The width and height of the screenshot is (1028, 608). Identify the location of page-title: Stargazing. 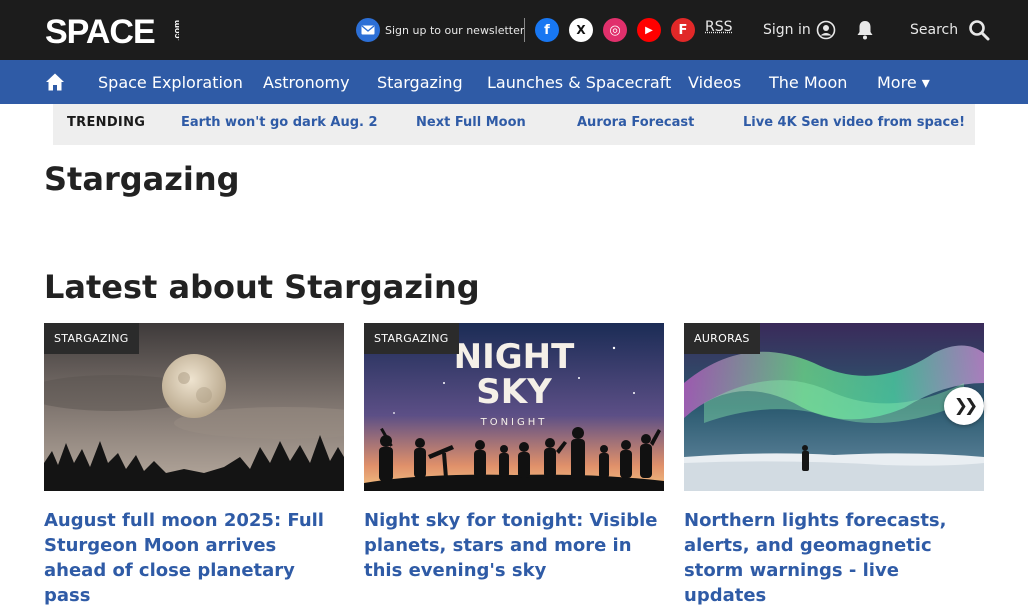
(142, 179).